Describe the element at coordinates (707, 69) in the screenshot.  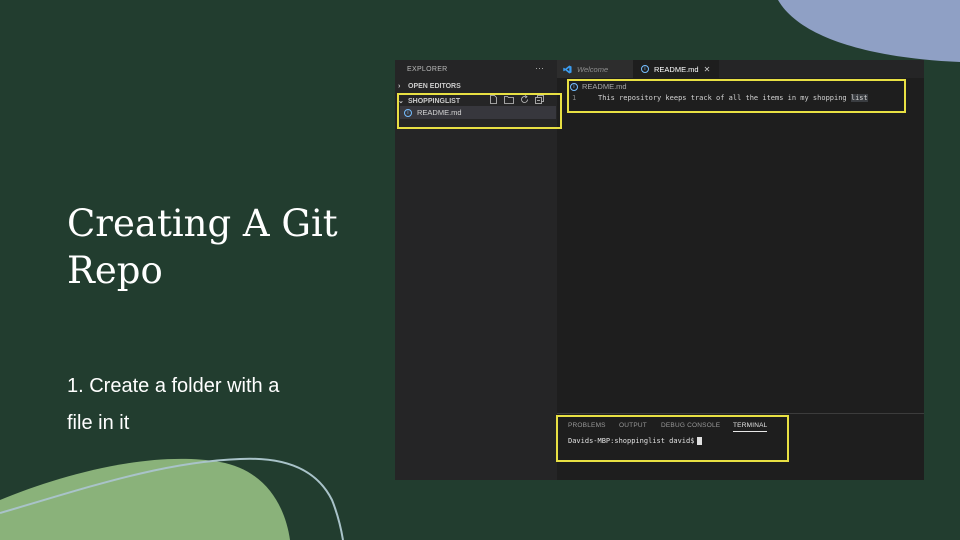
I see `close-icon: ✕` at that location.